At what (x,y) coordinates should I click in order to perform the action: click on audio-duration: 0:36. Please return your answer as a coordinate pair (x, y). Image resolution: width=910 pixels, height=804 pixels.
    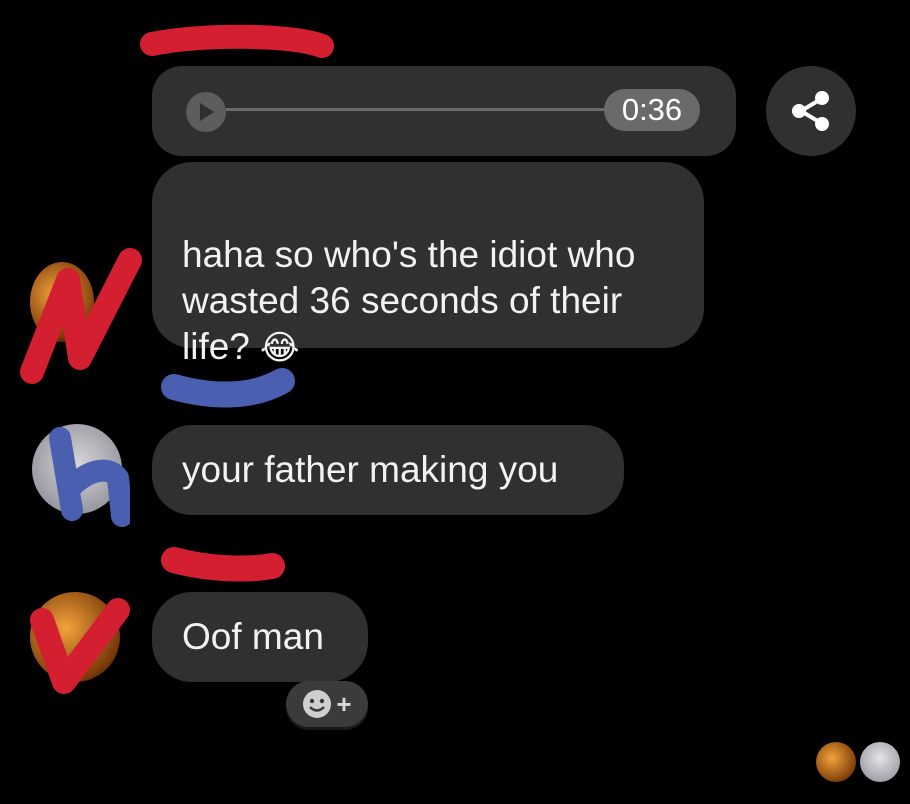
    Looking at the image, I should click on (652, 110).